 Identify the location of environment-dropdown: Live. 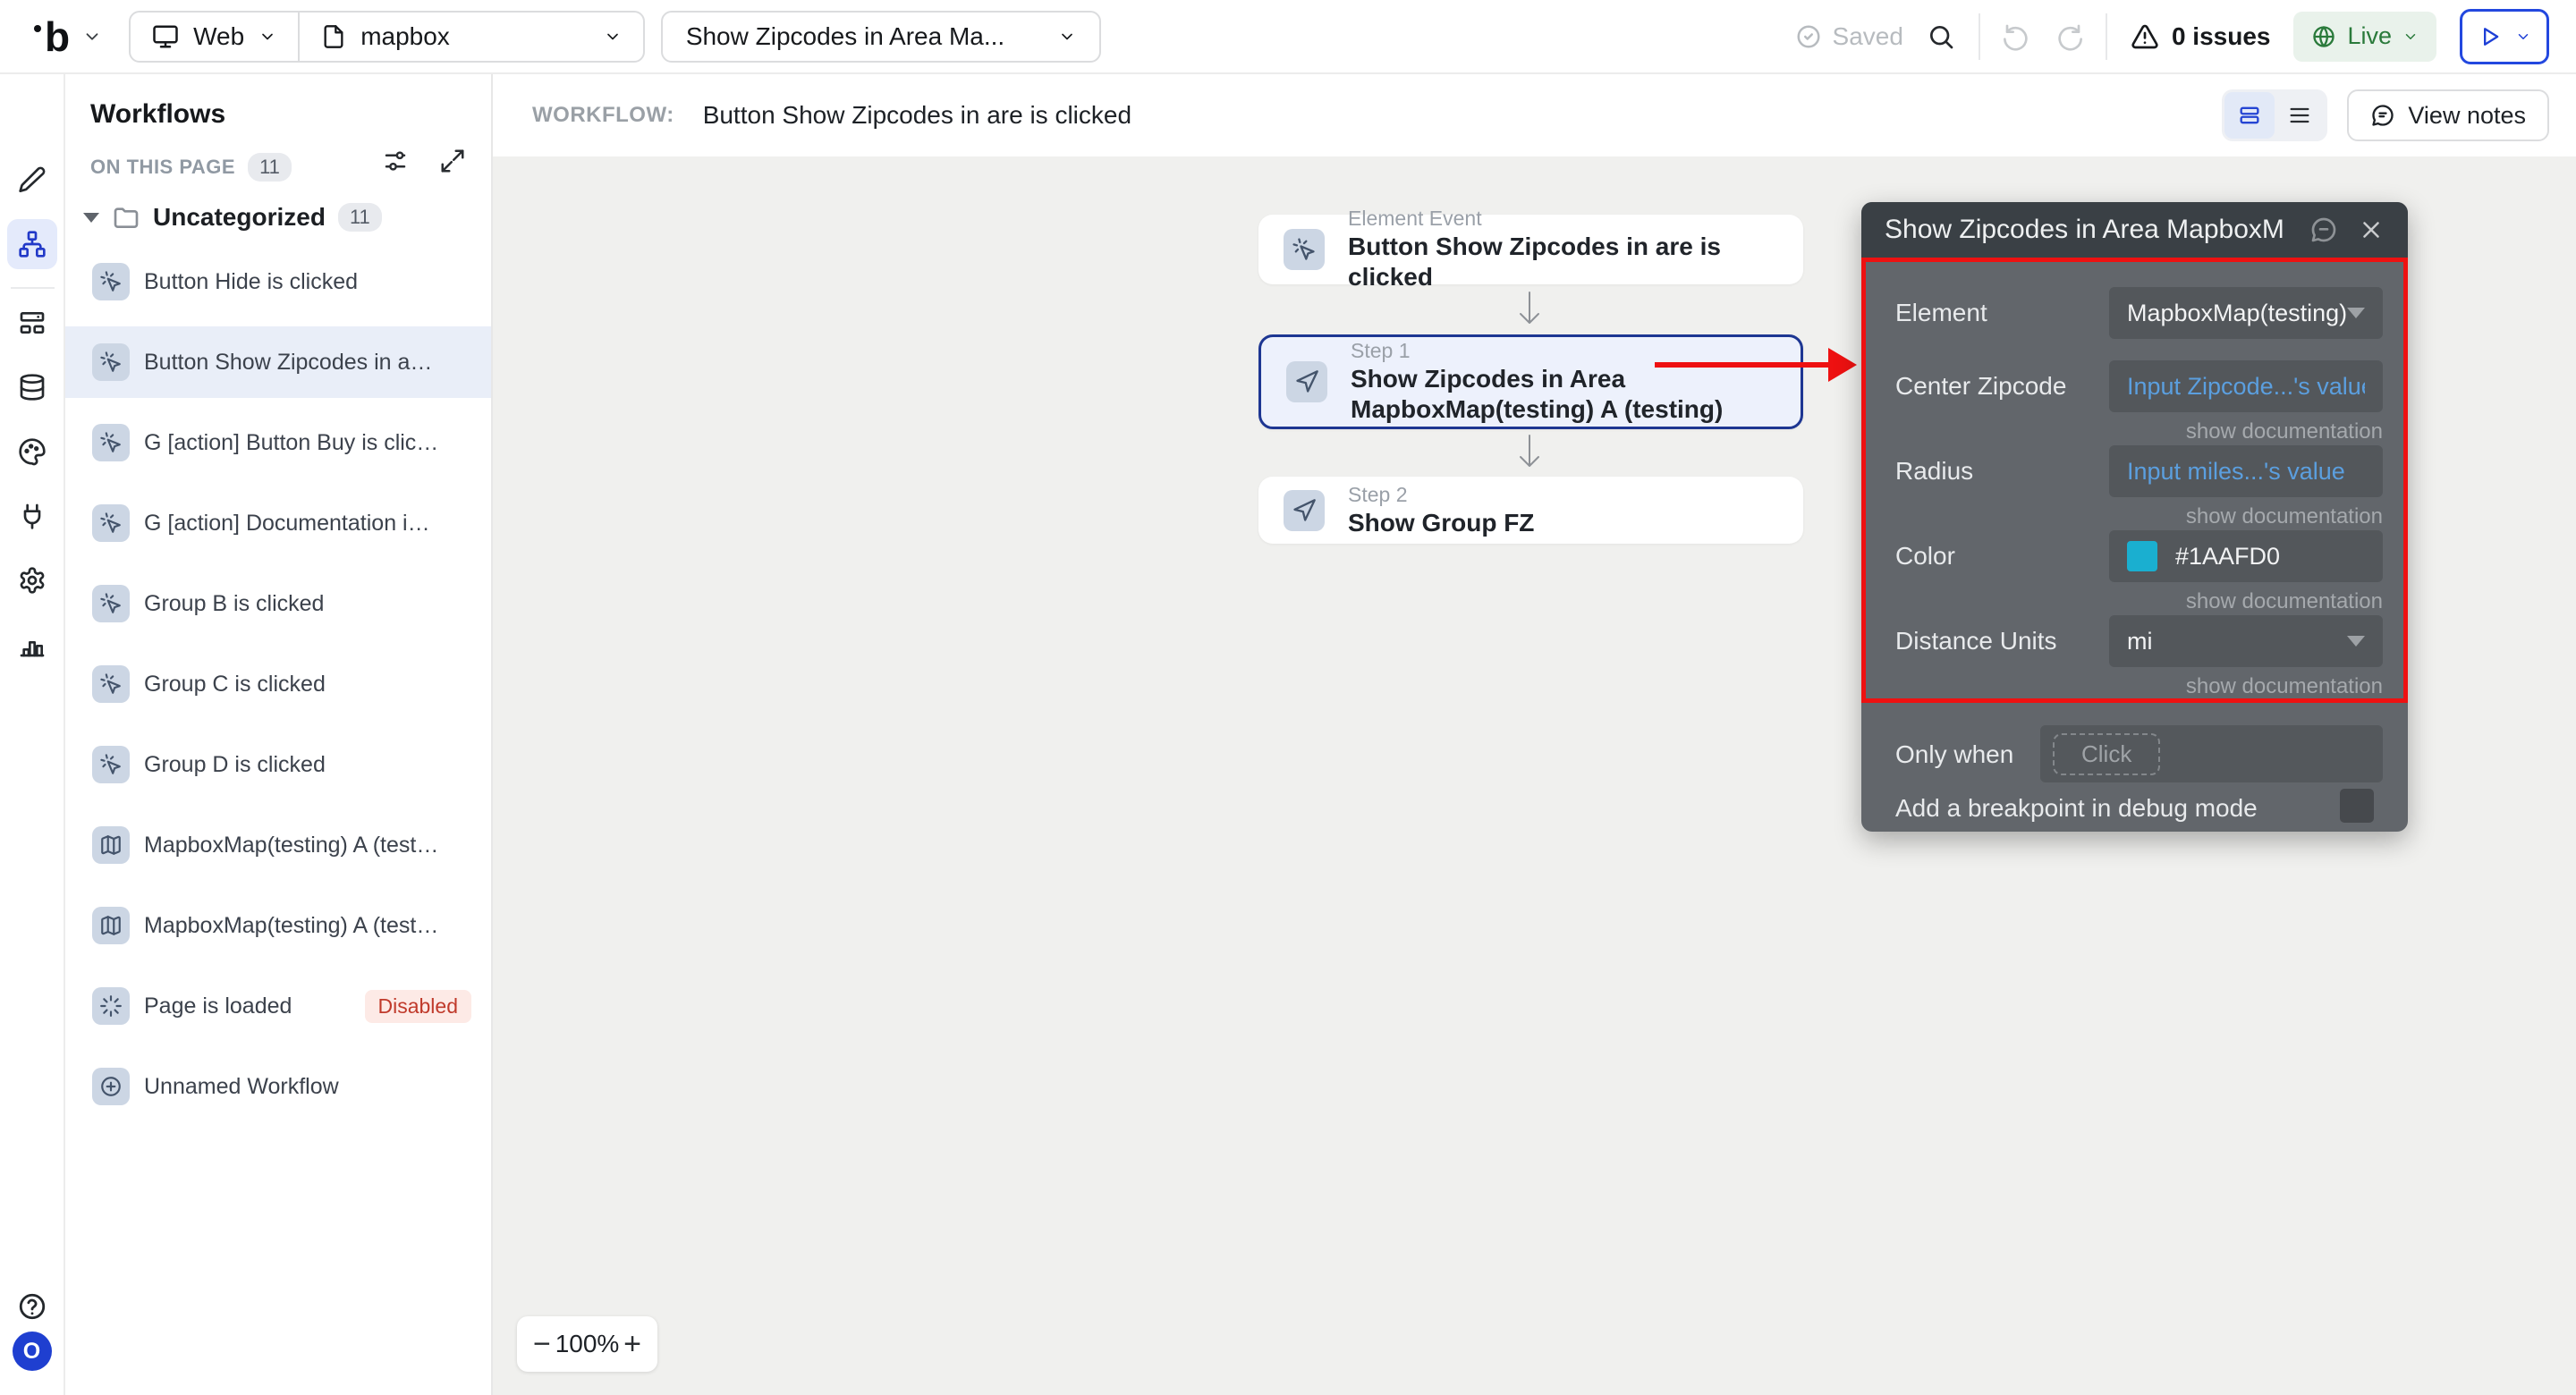
(2364, 36).